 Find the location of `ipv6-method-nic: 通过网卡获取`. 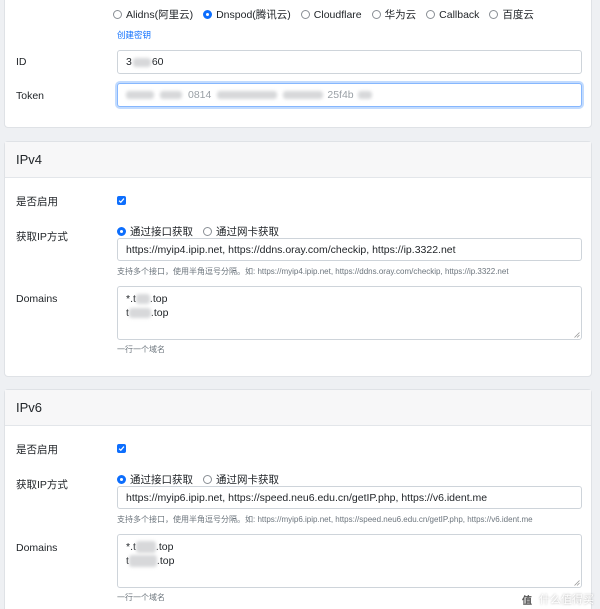

ipv6-method-nic: 通过网卡获取 is located at coordinates (241, 479).